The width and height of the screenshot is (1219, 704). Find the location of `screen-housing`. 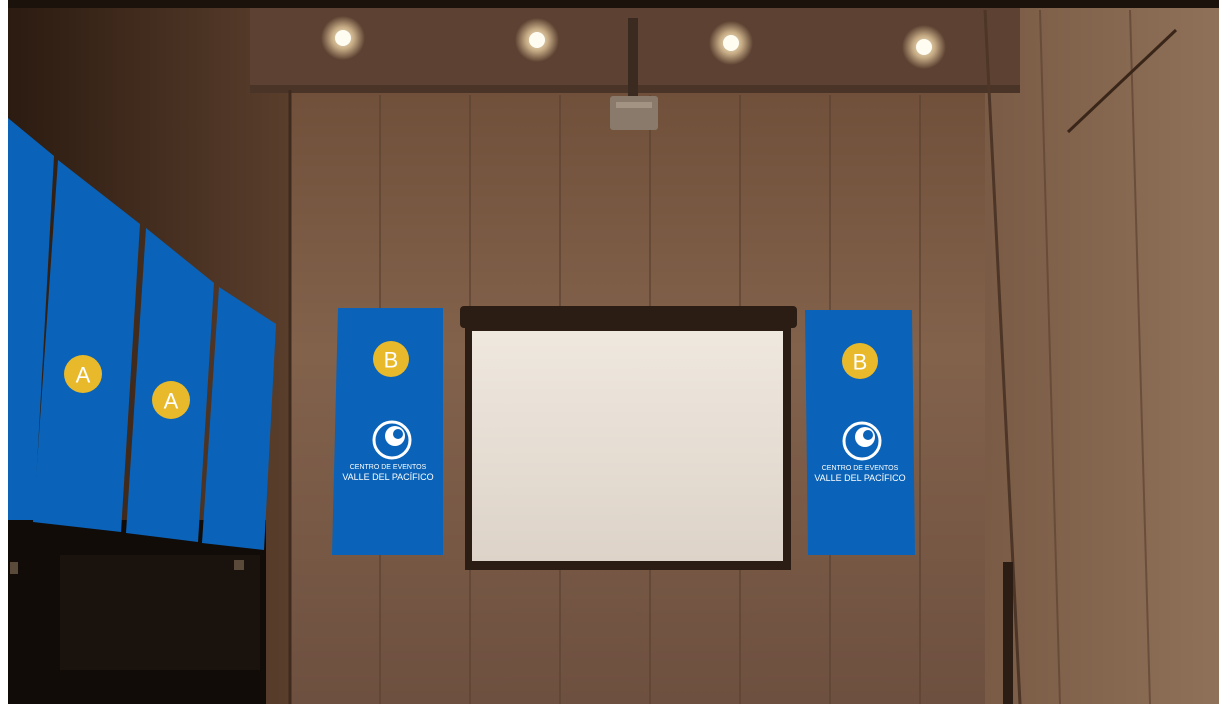

screen-housing is located at coordinates (628, 317).